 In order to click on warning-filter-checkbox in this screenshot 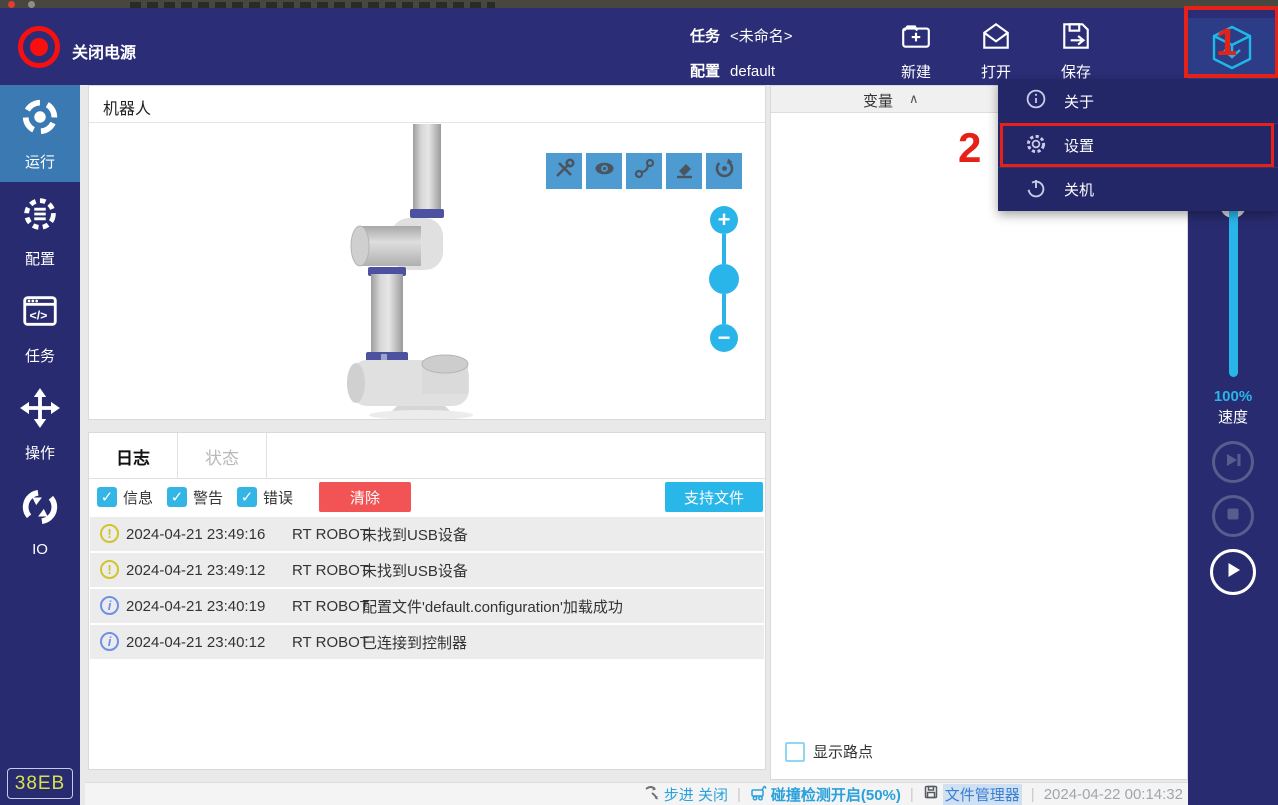, I will do `click(177, 497)`.